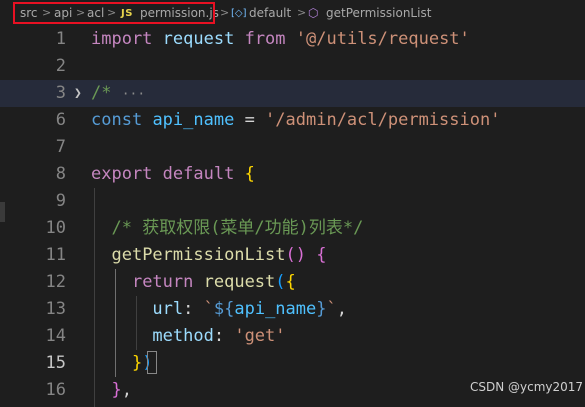 This screenshot has width=585, height=407. Describe the element at coordinates (55, 309) in the screenshot. I see `line-number: 13` at that location.